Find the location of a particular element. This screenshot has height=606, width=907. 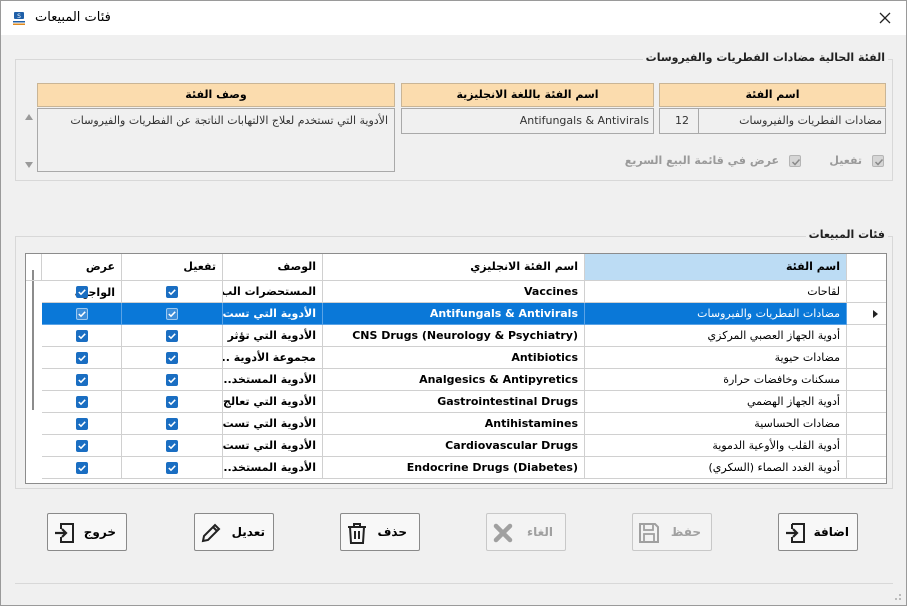

login-icon is located at coordinates (795, 533).